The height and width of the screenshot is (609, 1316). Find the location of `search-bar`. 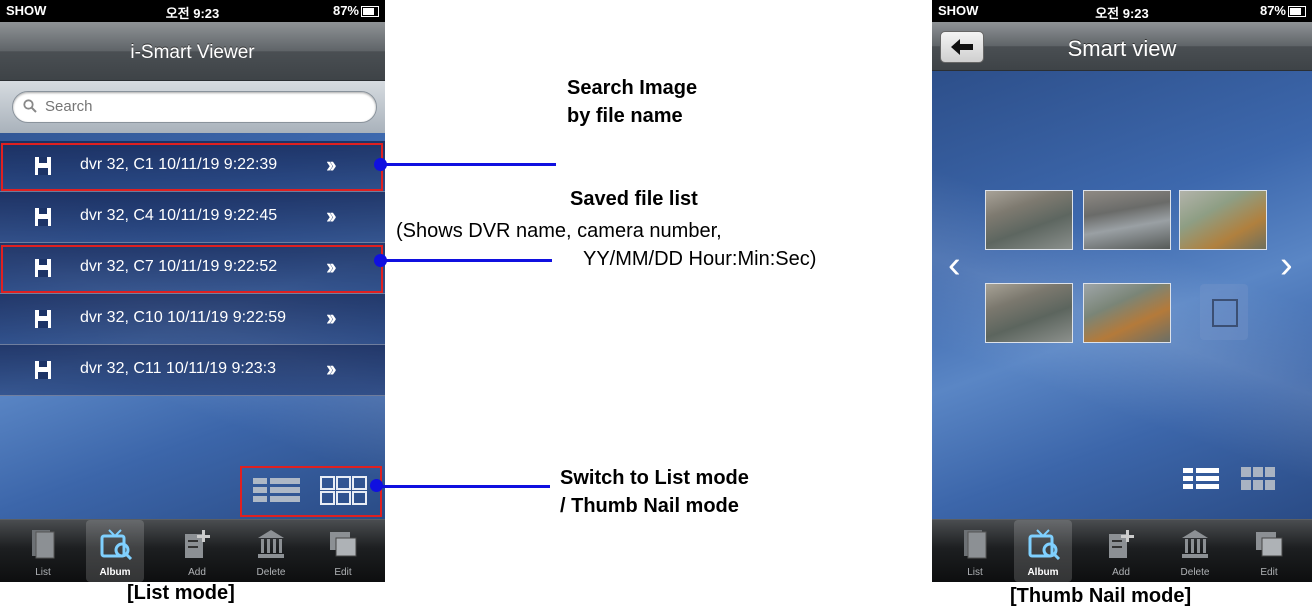

search-bar is located at coordinates (192, 107).